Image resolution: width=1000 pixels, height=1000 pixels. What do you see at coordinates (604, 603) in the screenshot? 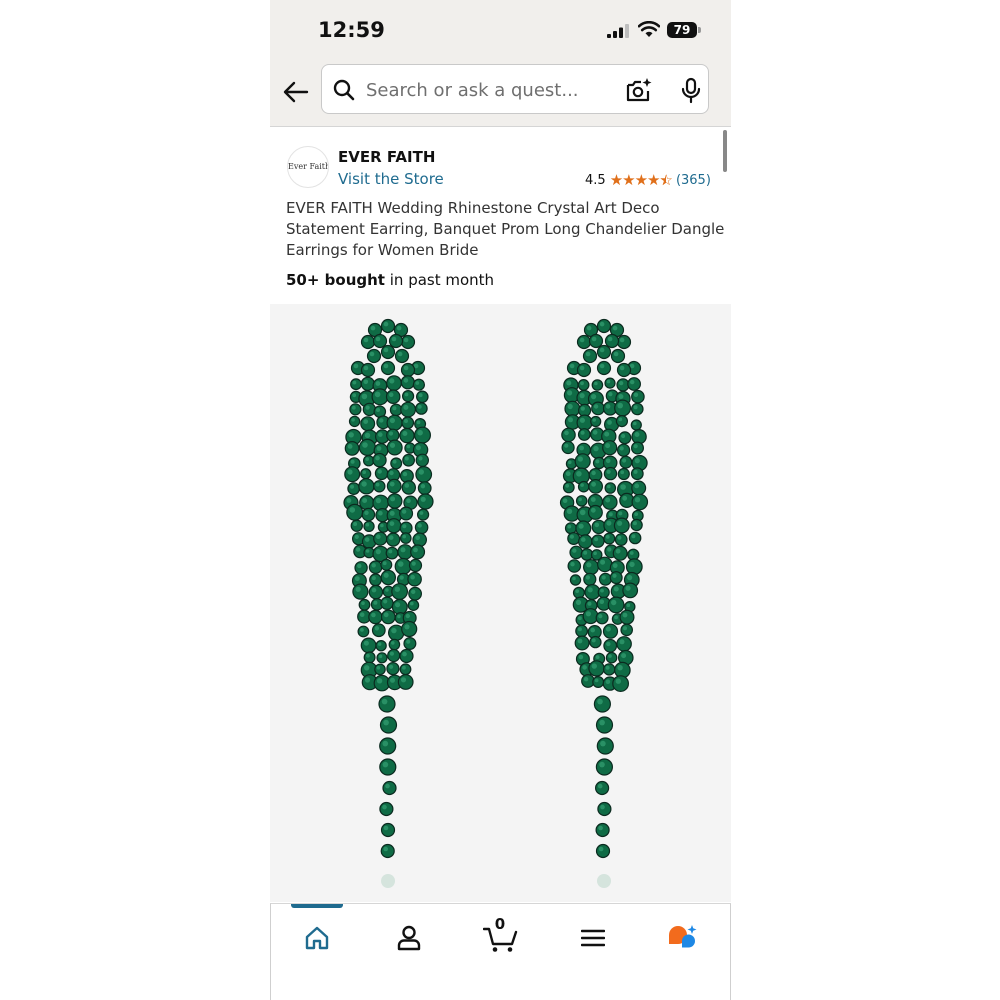
I see `right-earring` at bounding box center [604, 603].